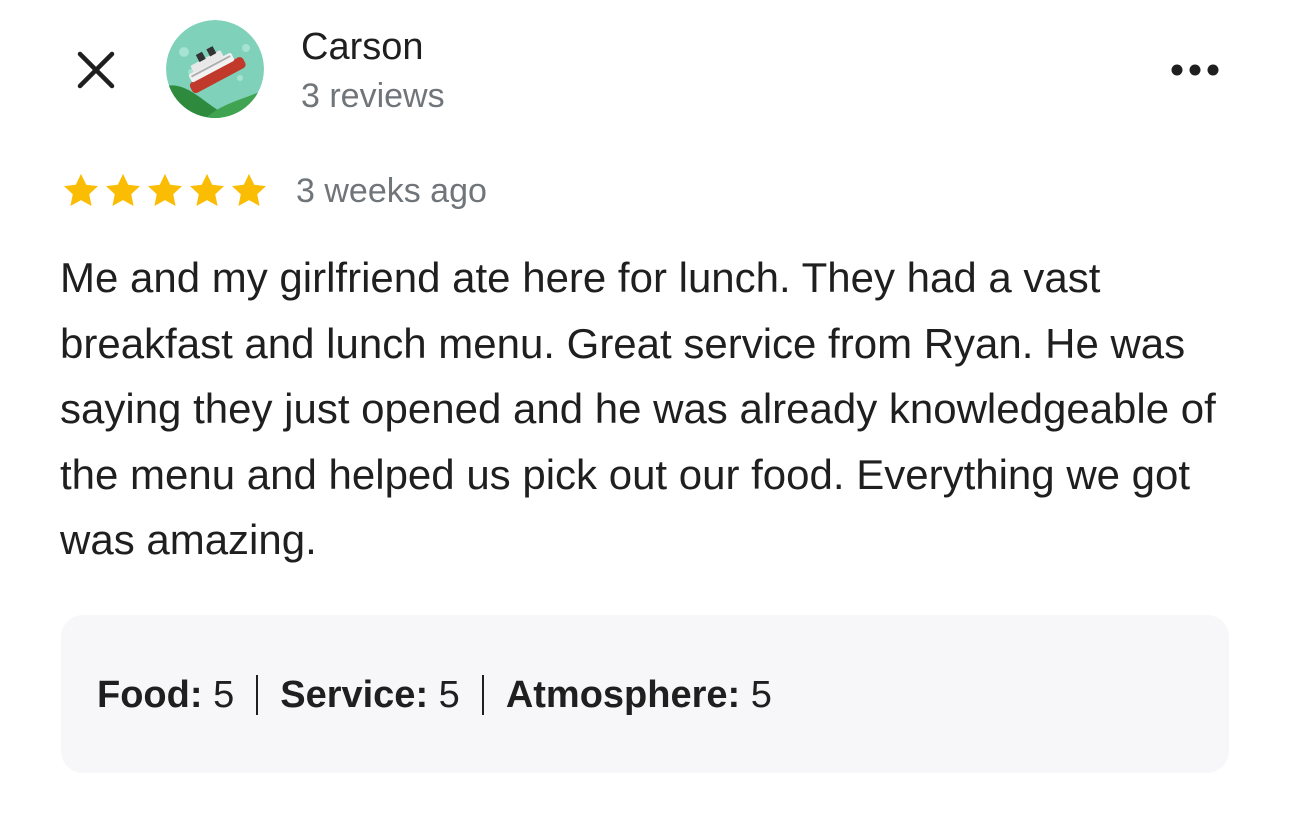 This screenshot has width=1290, height=821. What do you see at coordinates (391, 191) in the screenshot?
I see `review-time: 3 weeks ago` at bounding box center [391, 191].